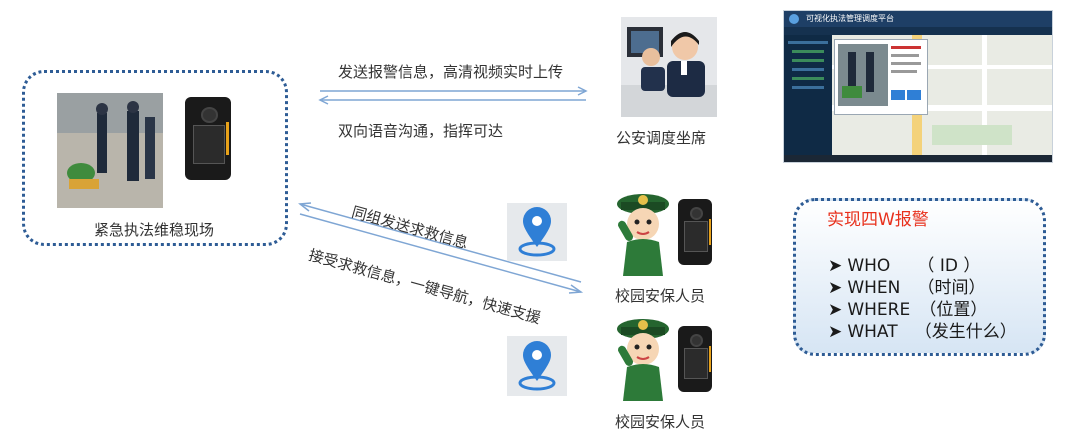 The height and width of the screenshot is (441, 1080). I want to click on guard-label-2: 校园安保人员, so click(660, 422).